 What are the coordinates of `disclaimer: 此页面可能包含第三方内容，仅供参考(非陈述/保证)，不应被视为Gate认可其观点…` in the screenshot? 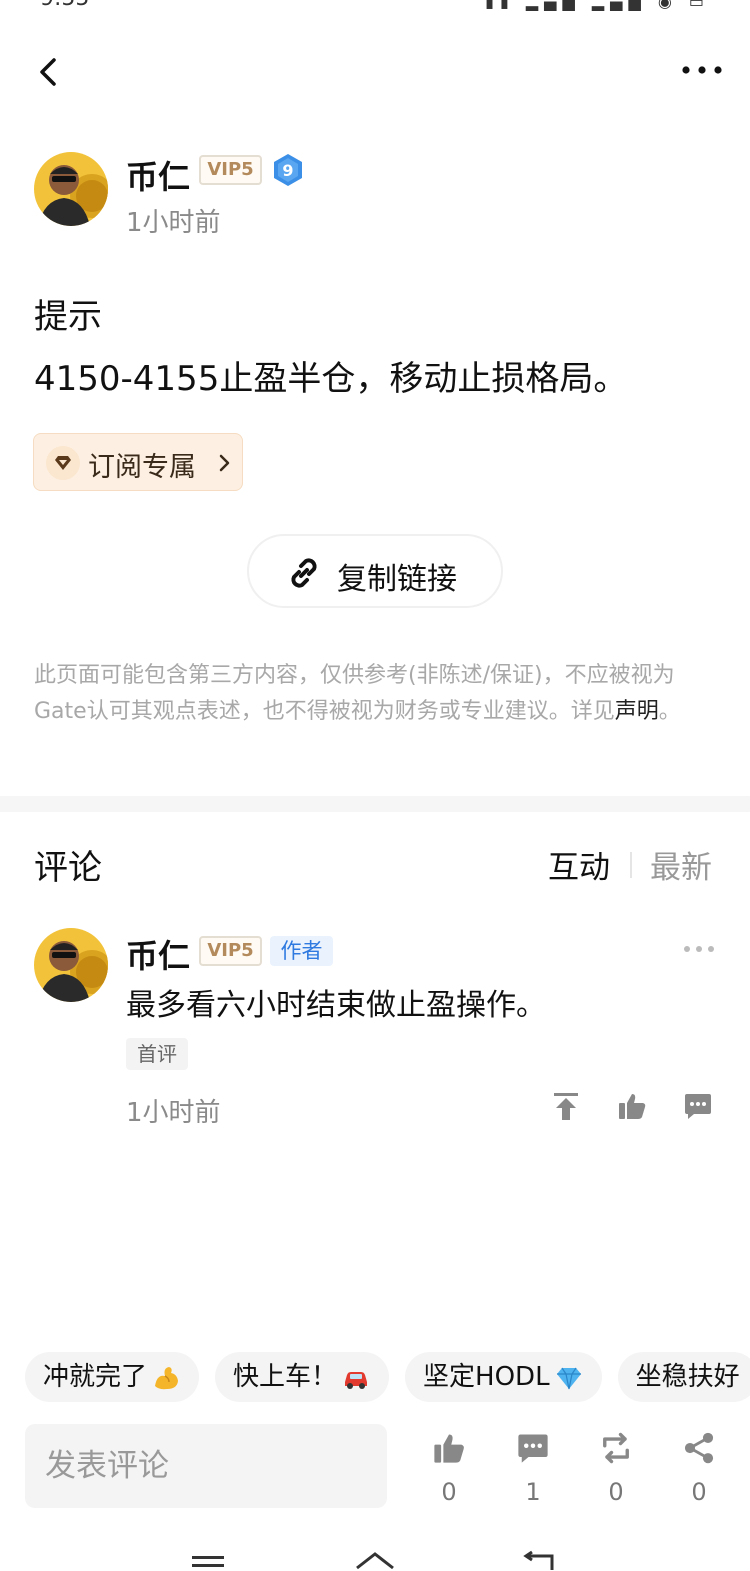 It's located at (377, 694).